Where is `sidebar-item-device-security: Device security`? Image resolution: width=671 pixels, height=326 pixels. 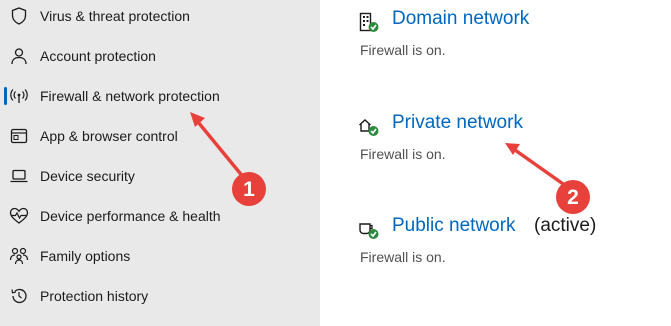 sidebar-item-device-security: Device security is located at coordinates (160, 176).